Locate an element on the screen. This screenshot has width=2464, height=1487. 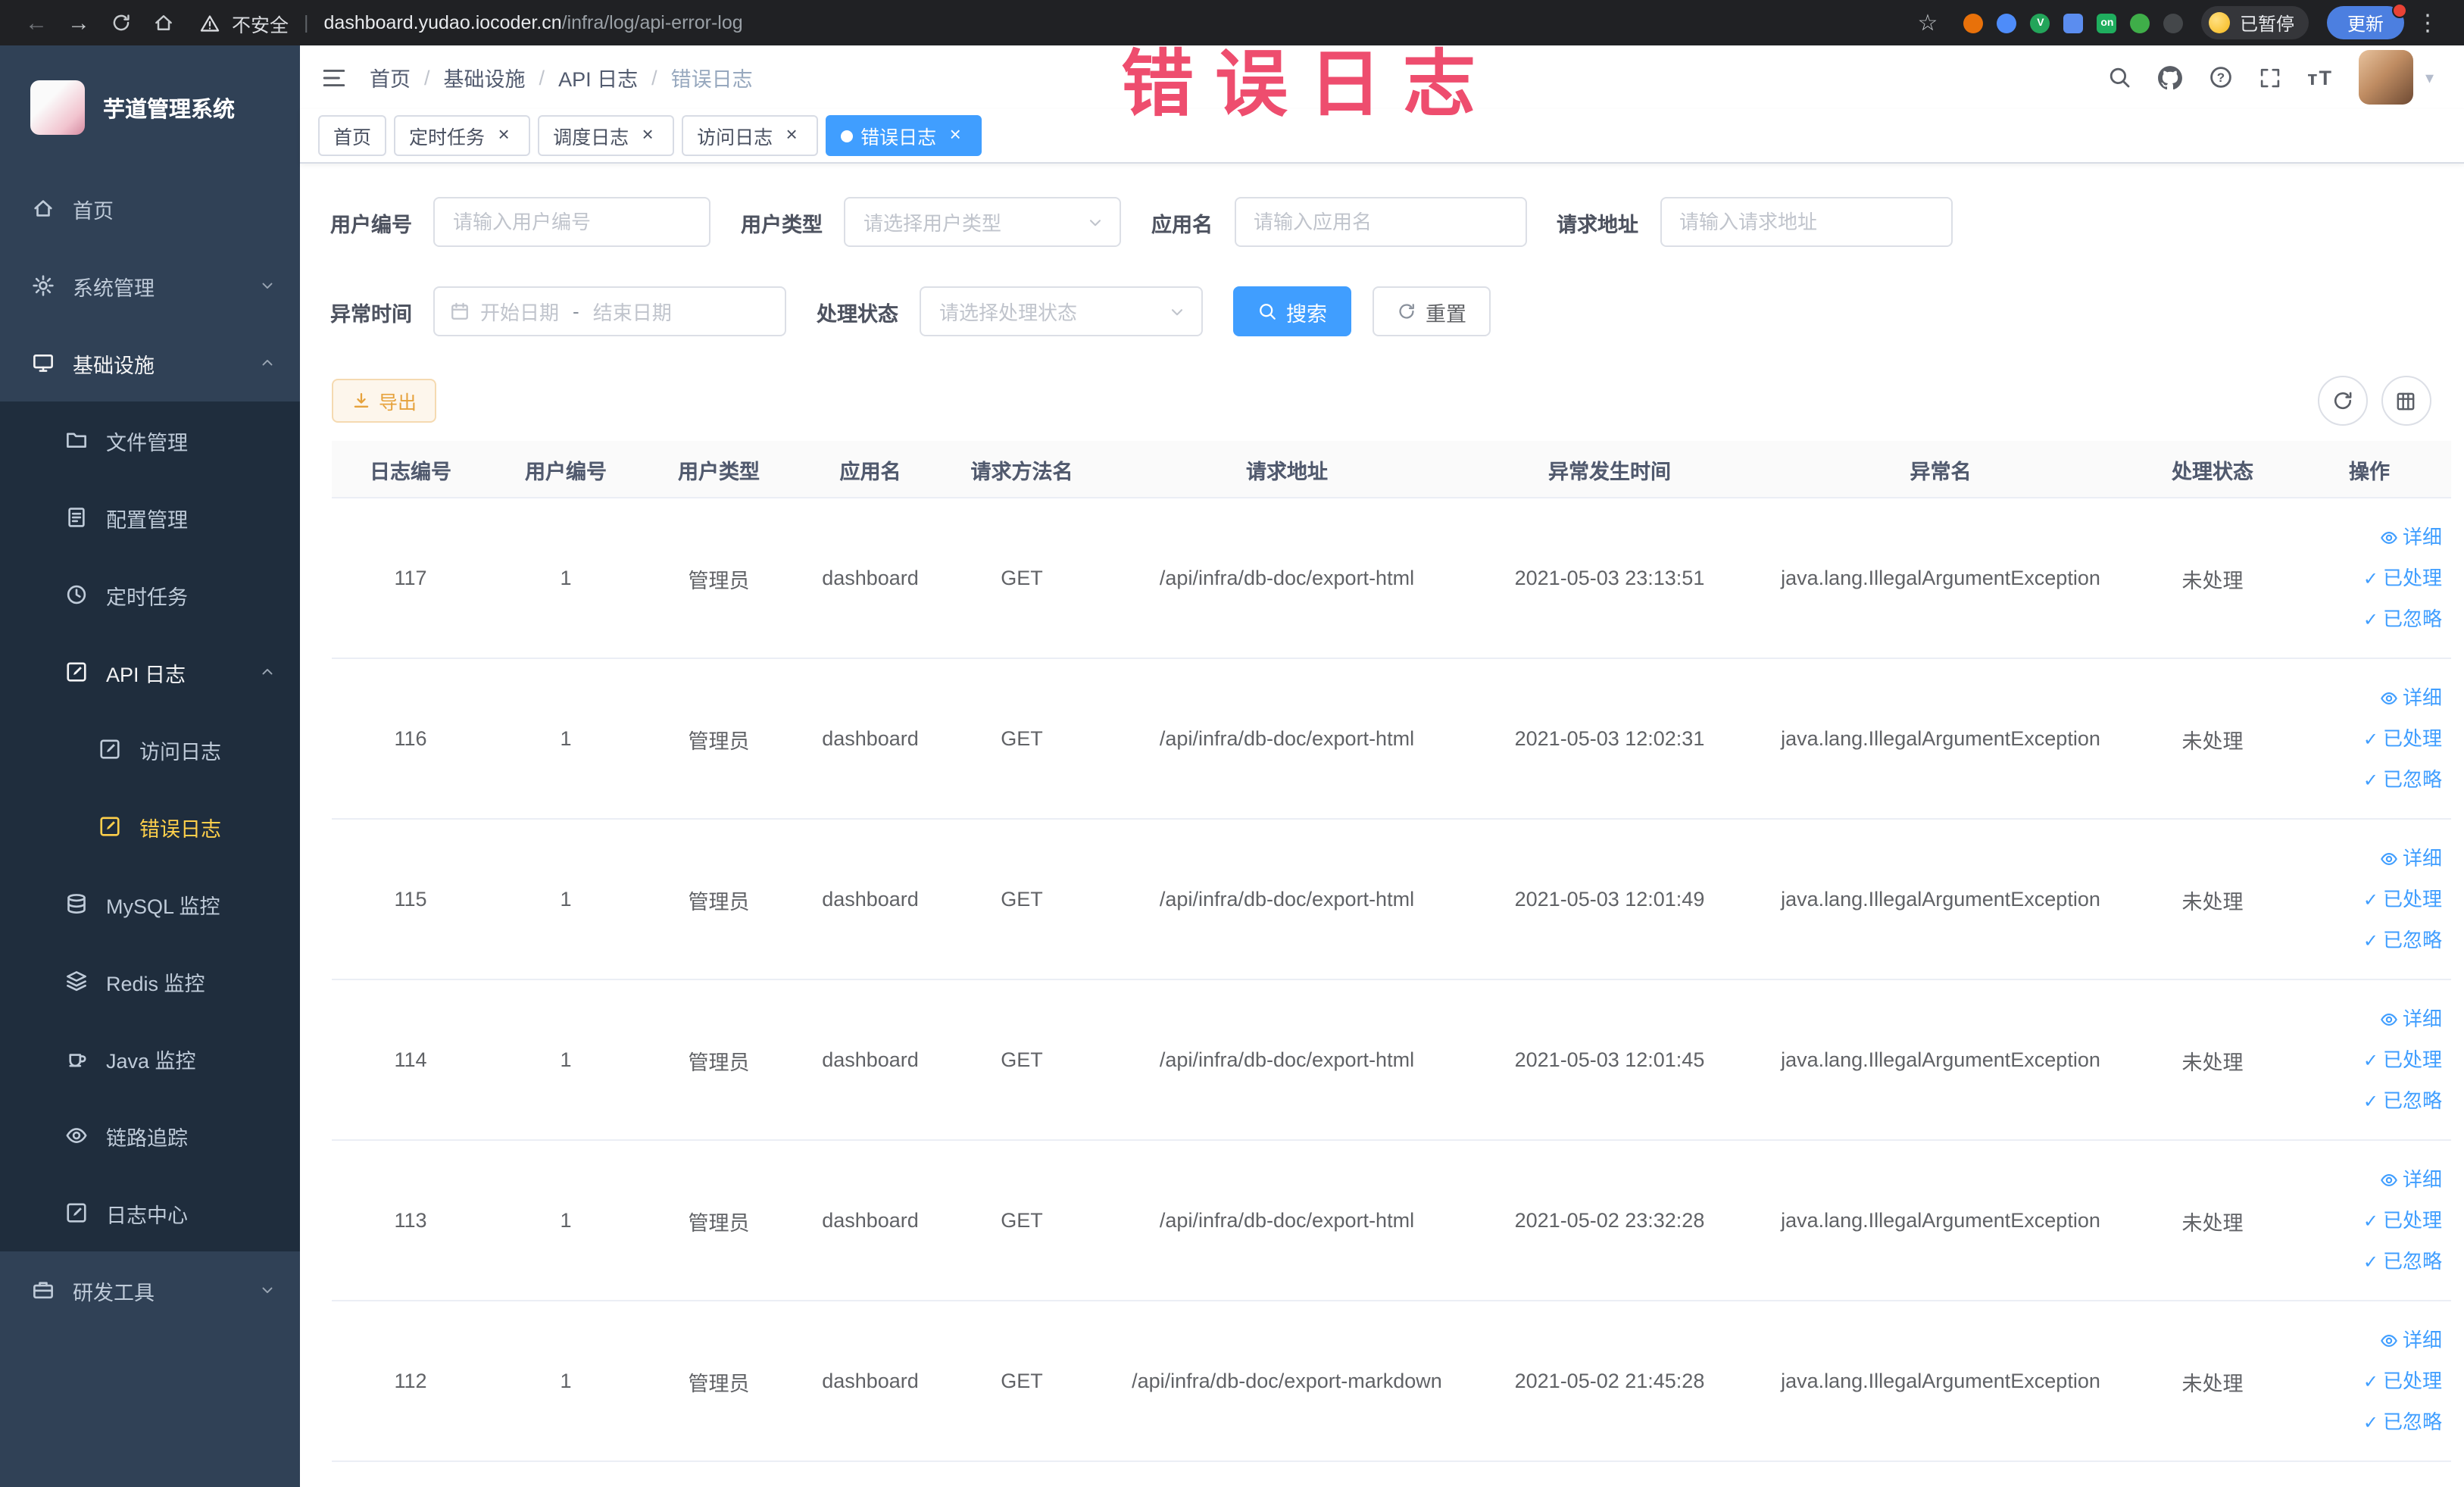
browser-home-icon is located at coordinates (163, 23).